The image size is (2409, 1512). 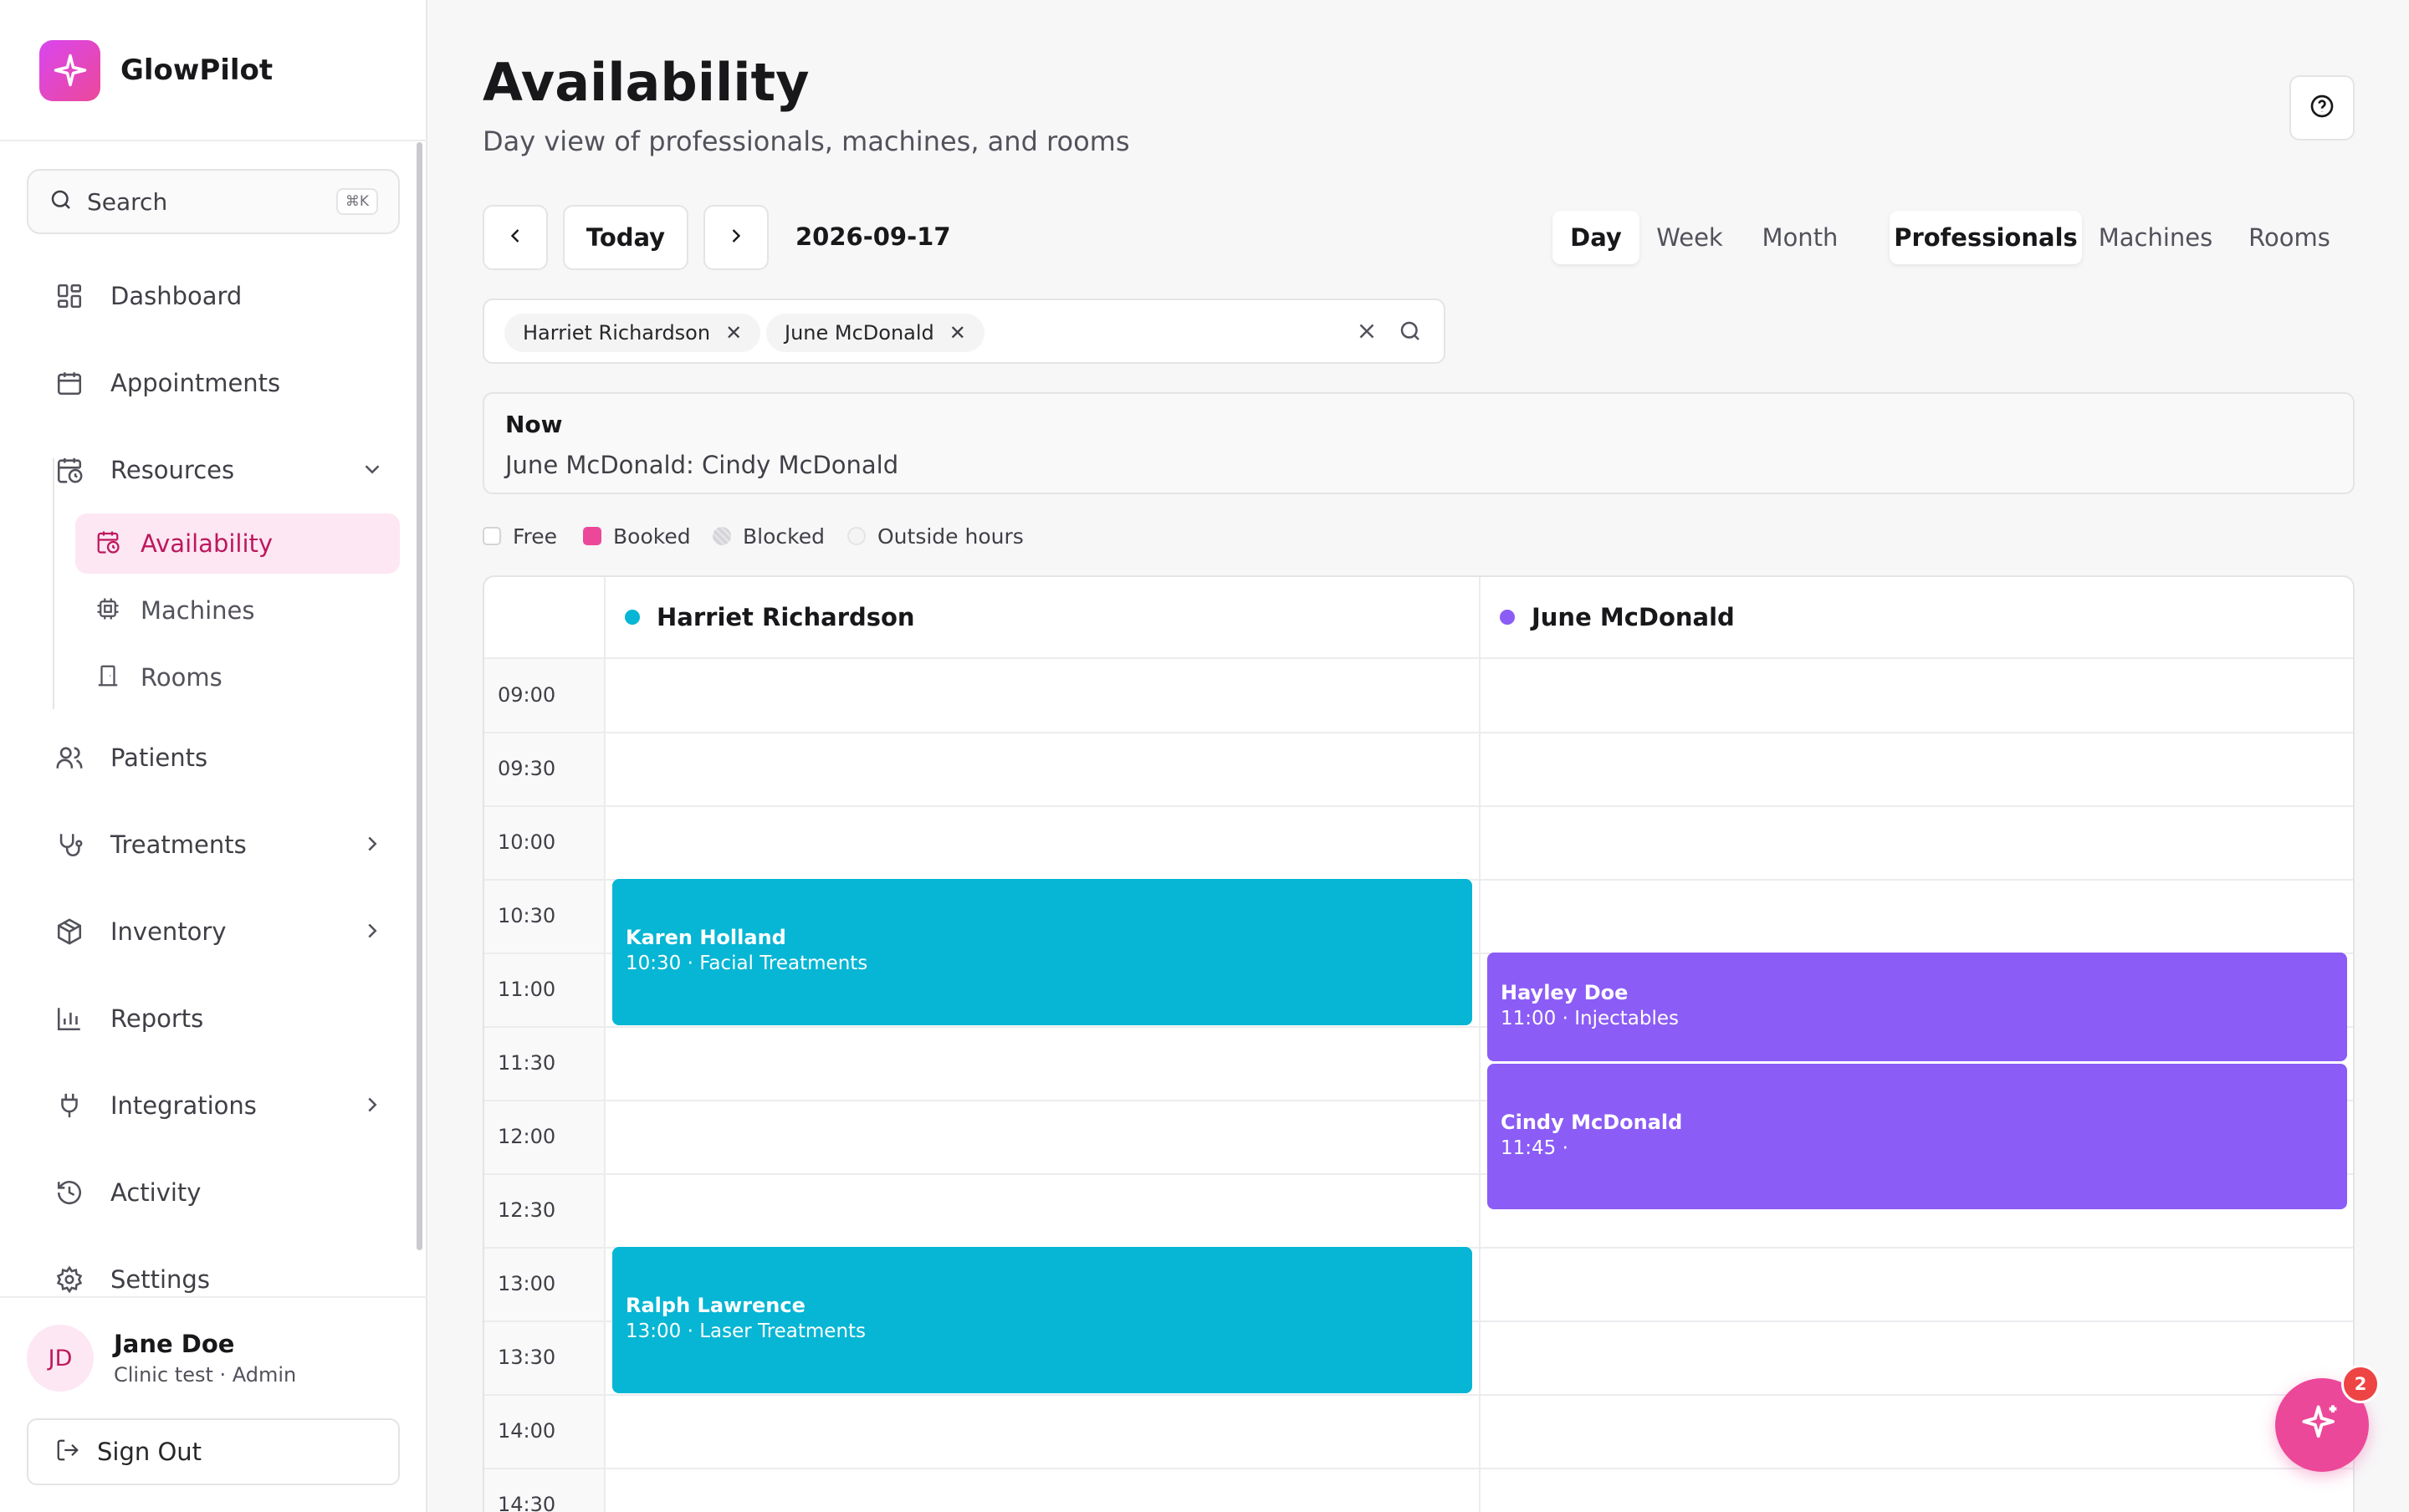 What do you see at coordinates (527, 695) in the screenshot?
I see `time-label: 09:00` at bounding box center [527, 695].